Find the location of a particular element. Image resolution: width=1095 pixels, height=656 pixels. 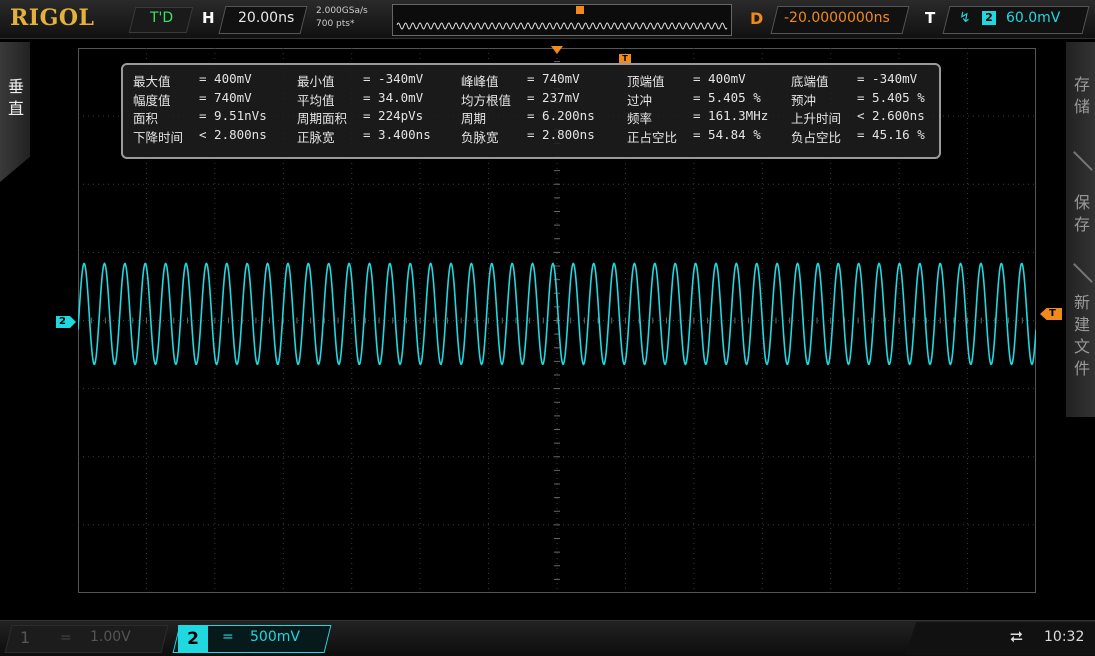

measurement-value: = 3.400ns is located at coordinates (397, 134).